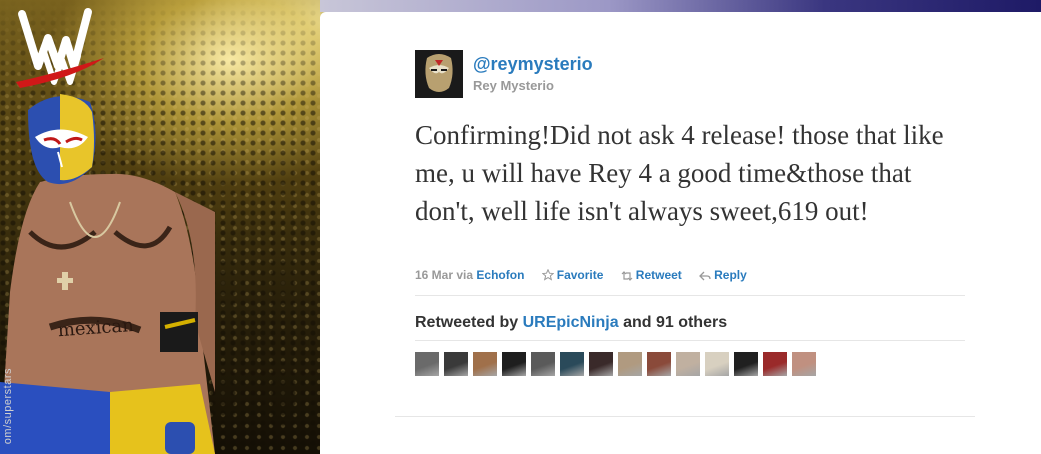 The image size is (1041, 454). I want to click on tweet-source-link: Echofon, so click(500, 275).